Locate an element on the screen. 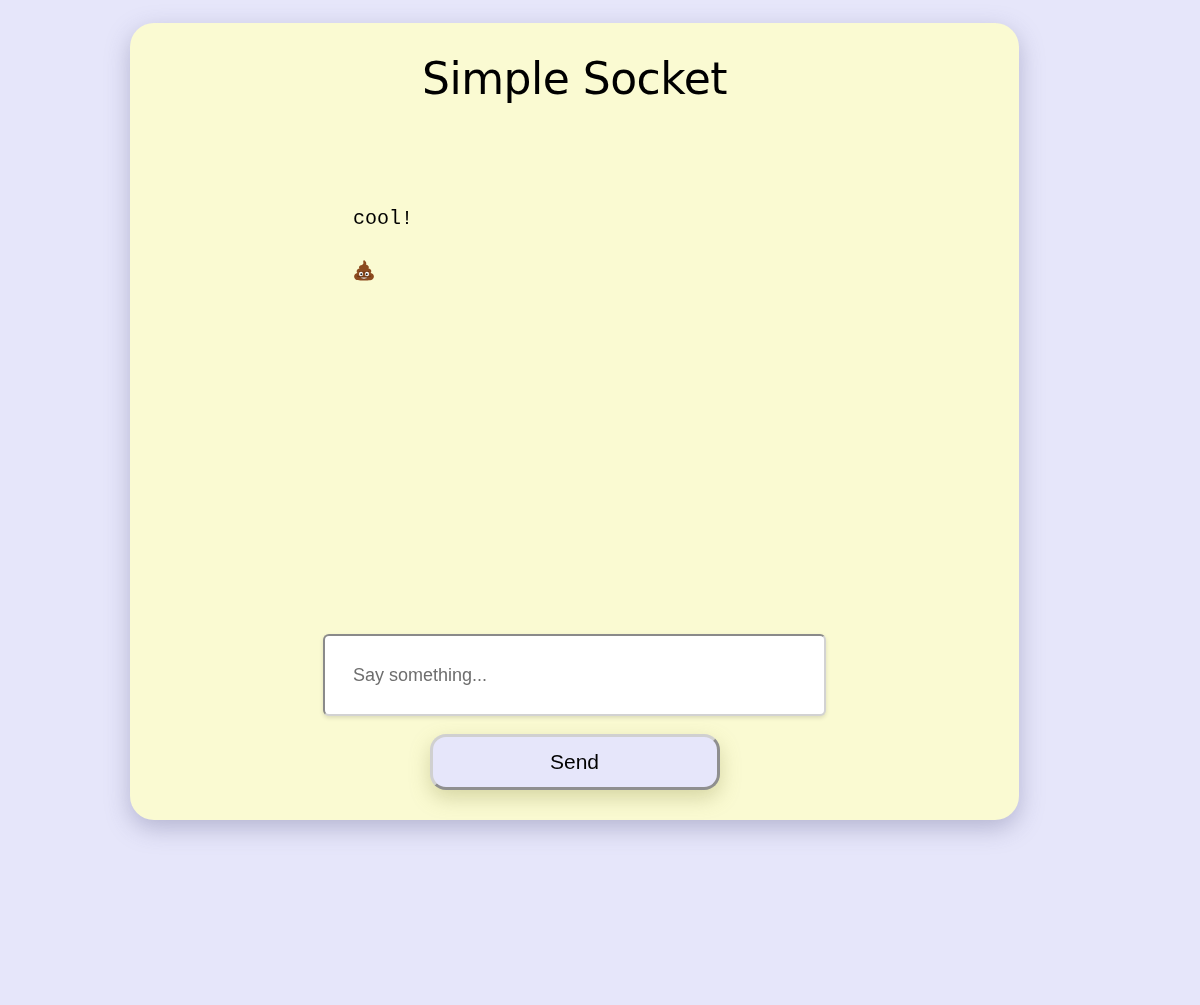 The image size is (1200, 1005). poop-icon is located at coordinates (364, 269).